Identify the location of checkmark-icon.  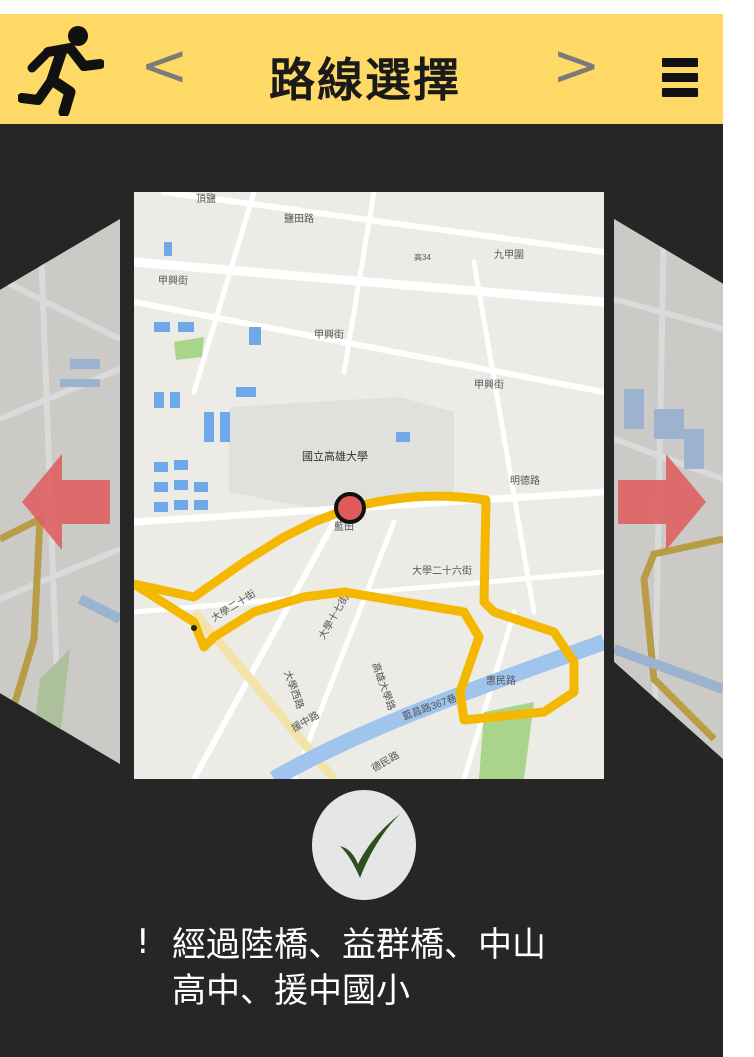
(370, 846).